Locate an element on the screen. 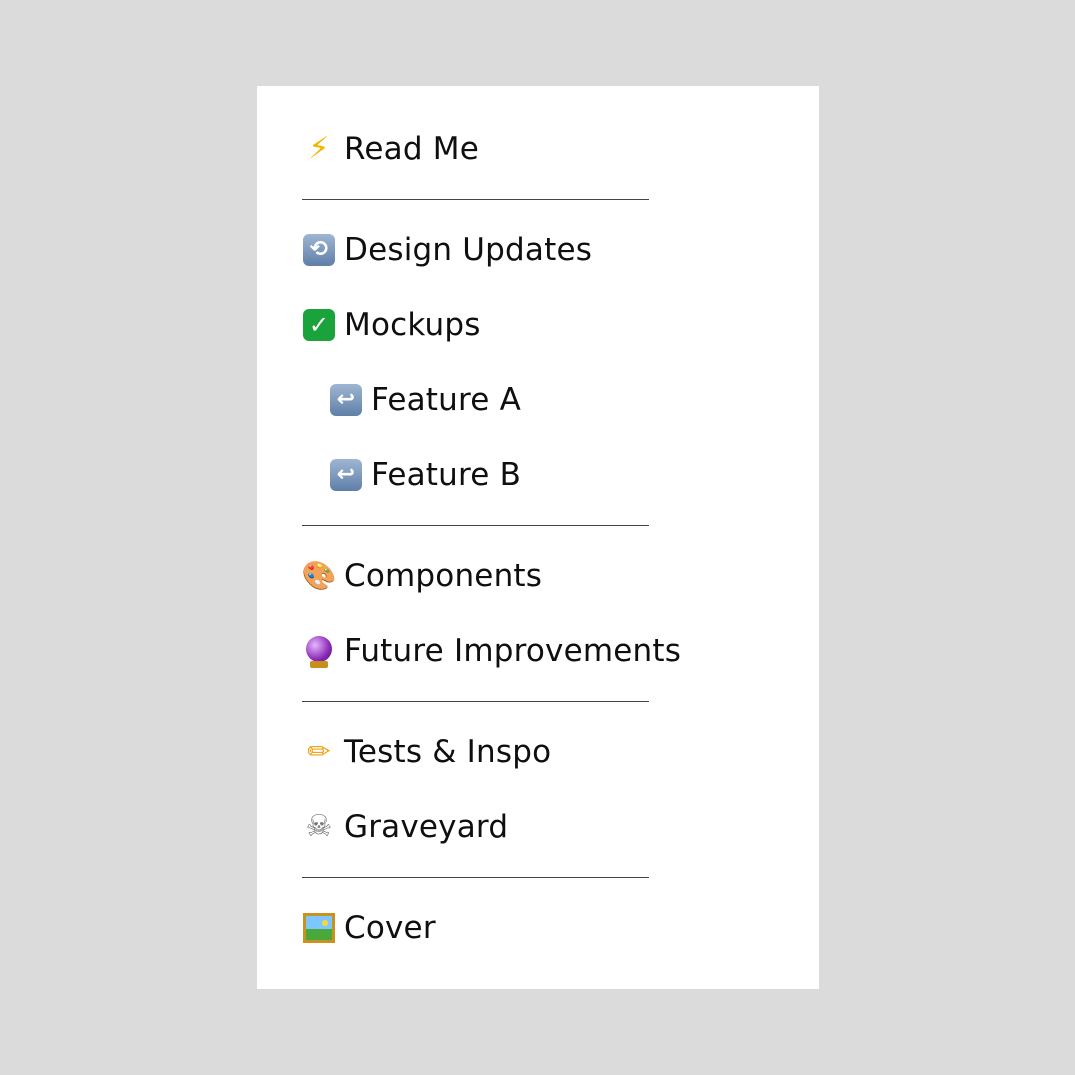 This screenshot has width=1075, height=1075. pencil-icon: ✏ is located at coordinates (319, 751).